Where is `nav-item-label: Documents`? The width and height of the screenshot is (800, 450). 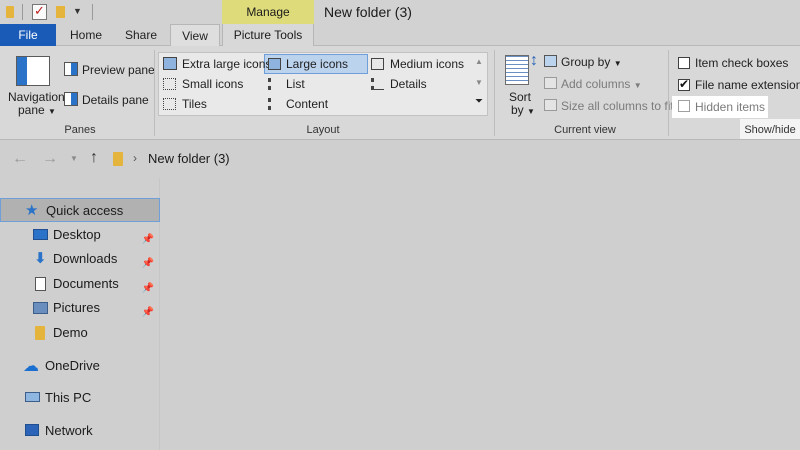 nav-item-label: Documents is located at coordinates (86, 283).